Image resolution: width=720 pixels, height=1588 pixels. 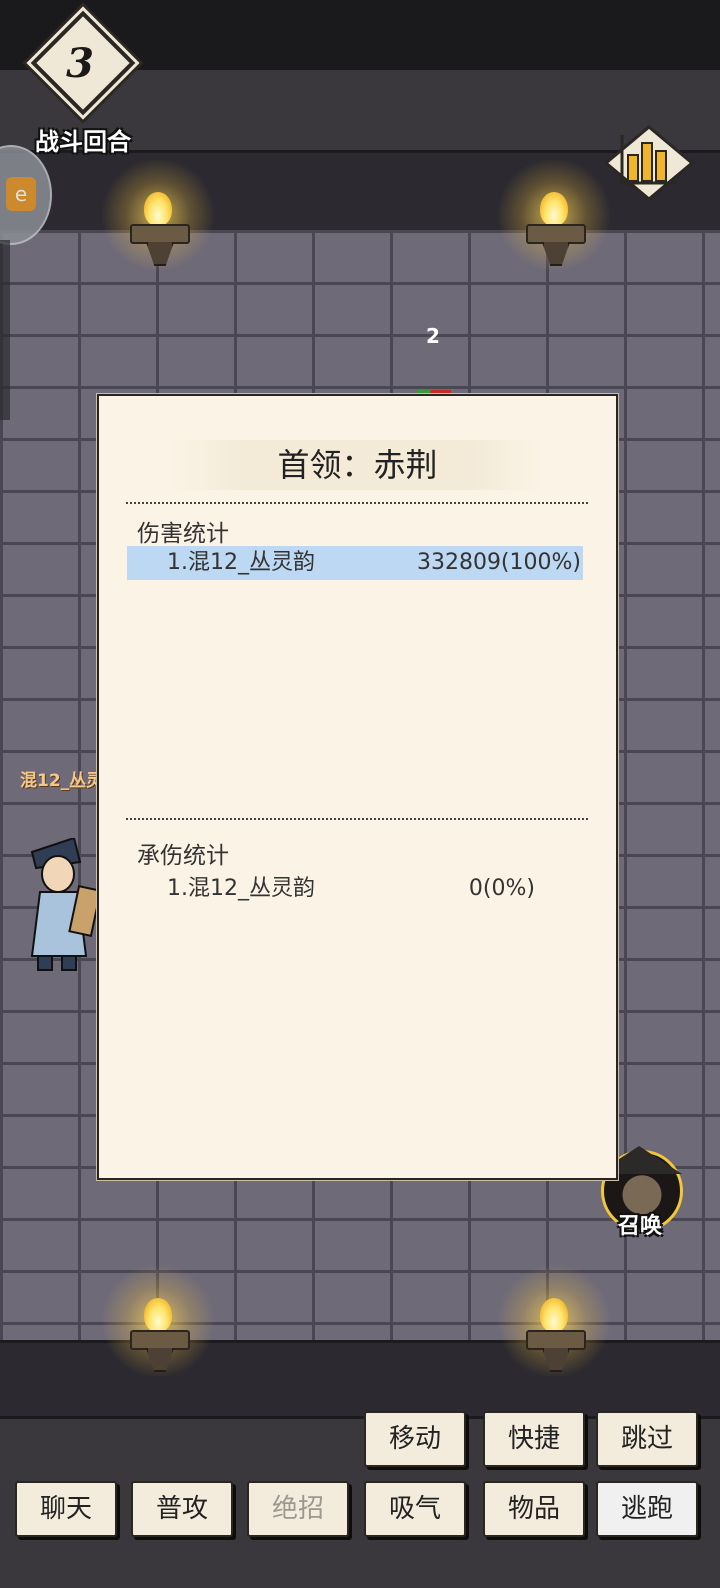 What do you see at coordinates (357, 465) in the screenshot?
I see `dialog-title: 首领：赤荆` at bounding box center [357, 465].